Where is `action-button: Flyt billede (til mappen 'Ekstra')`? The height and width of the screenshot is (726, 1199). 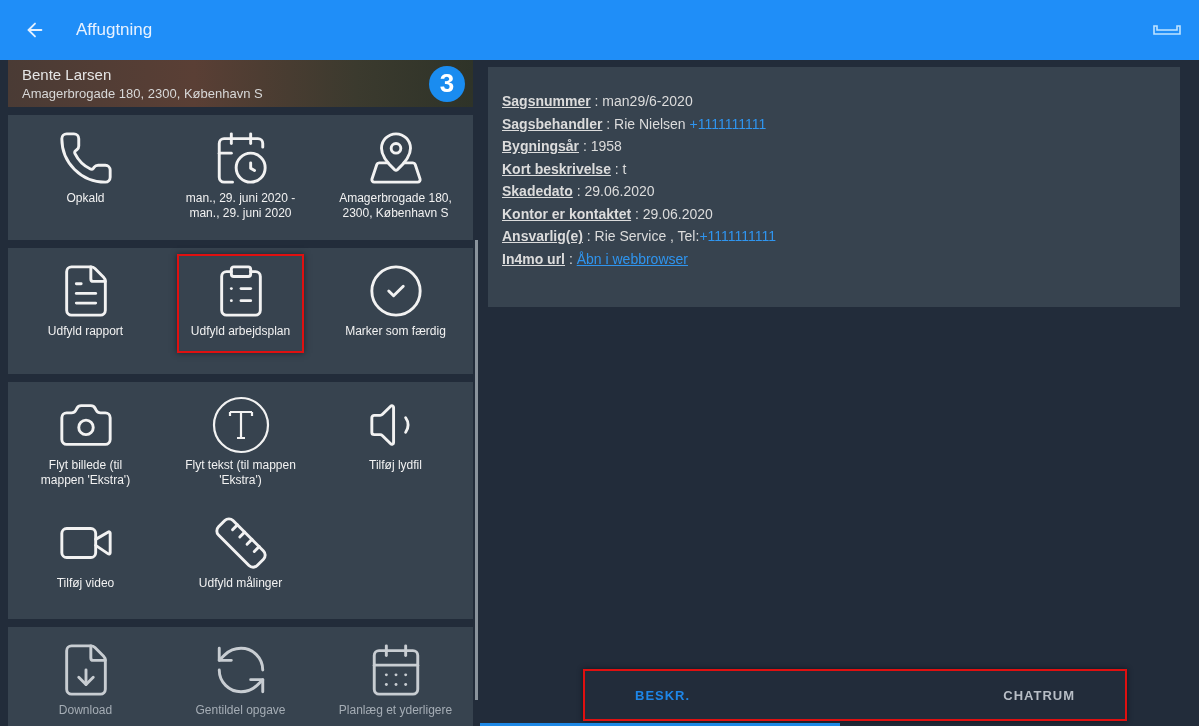
action-button: Flyt billede (til mappen 'Ekstra') is located at coordinates (85, 445).